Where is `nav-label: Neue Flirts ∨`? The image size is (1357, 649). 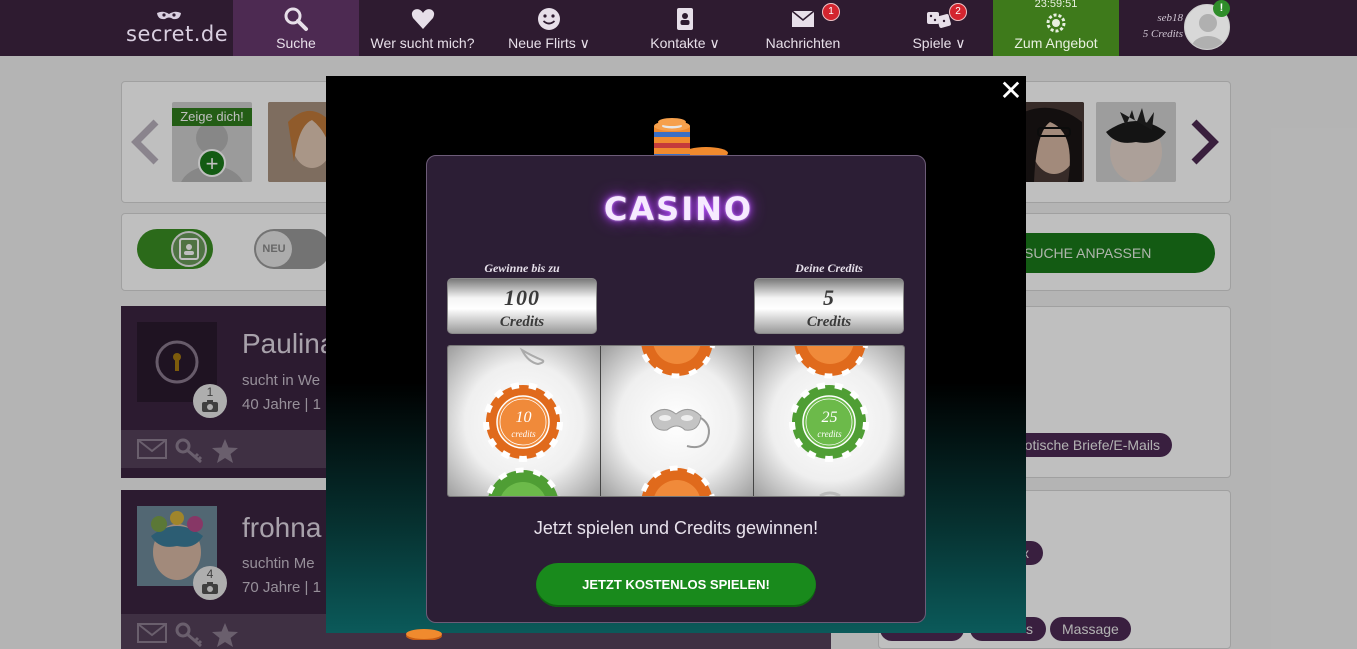 nav-label: Neue Flirts ∨ is located at coordinates (549, 43).